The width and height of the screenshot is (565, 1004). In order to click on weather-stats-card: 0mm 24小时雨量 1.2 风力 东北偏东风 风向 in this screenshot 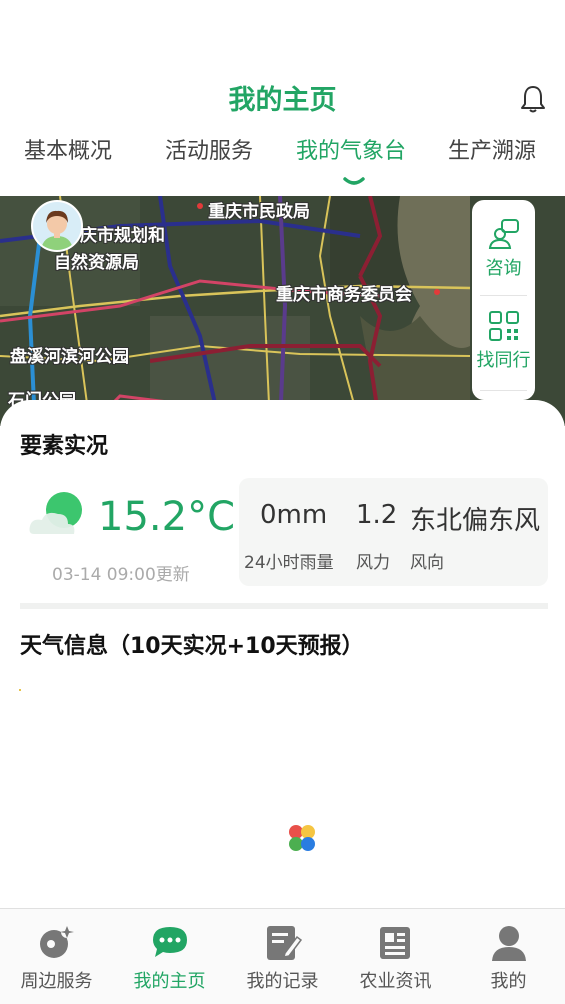, I will do `click(393, 532)`.